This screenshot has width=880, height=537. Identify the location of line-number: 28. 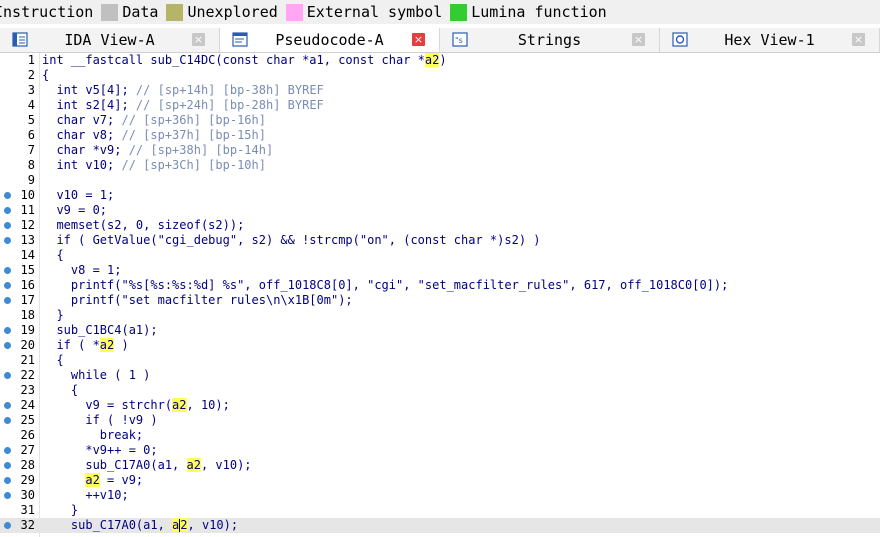
(27, 465).